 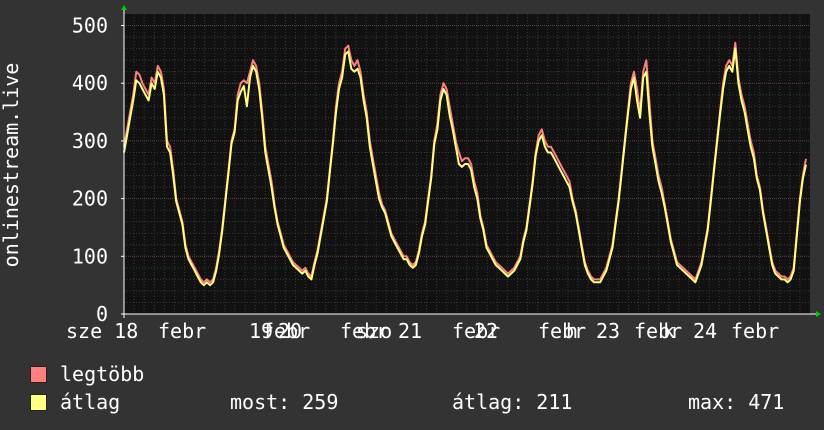 What do you see at coordinates (374, 331) in the screenshot?
I see `x-tick-label: szo` at bounding box center [374, 331].